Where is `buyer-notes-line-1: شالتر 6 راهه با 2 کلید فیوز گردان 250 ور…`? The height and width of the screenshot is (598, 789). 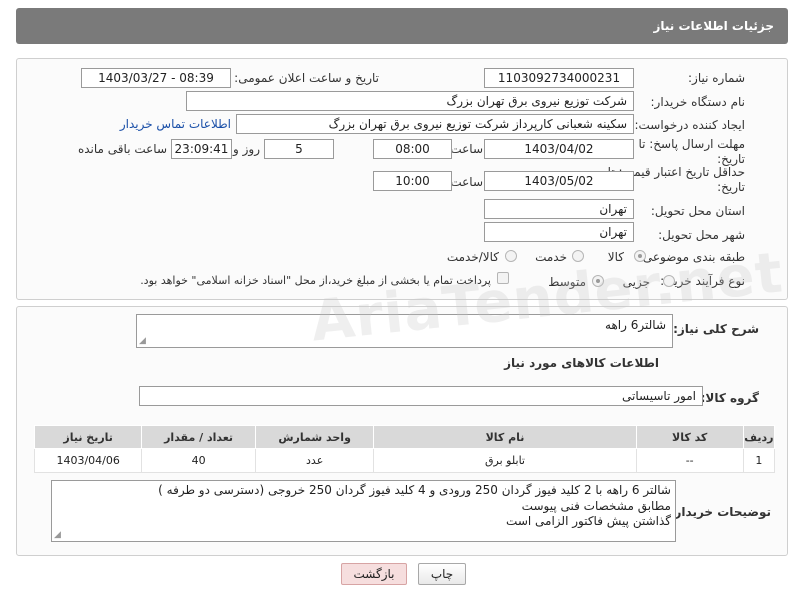
buyer-notes-line-1: شالتر 6 راهه با 2 کلید فیوز گردان 250 ور… is located at coordinates (414, 490).